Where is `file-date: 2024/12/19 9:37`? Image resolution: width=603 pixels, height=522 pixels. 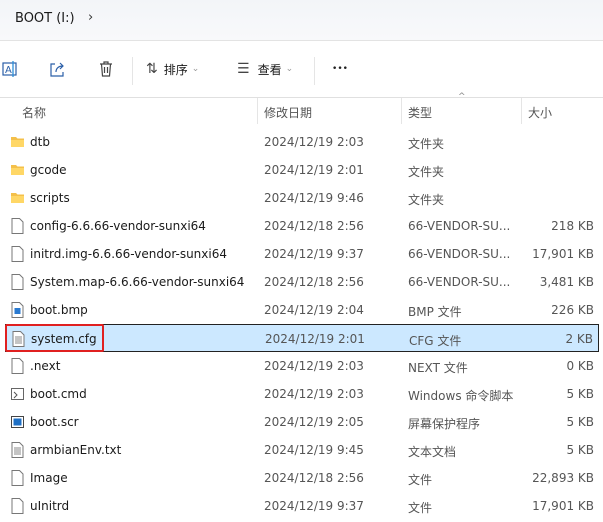 file-date: 2024/12/19 9:37 is located at coordinates (314, 506).